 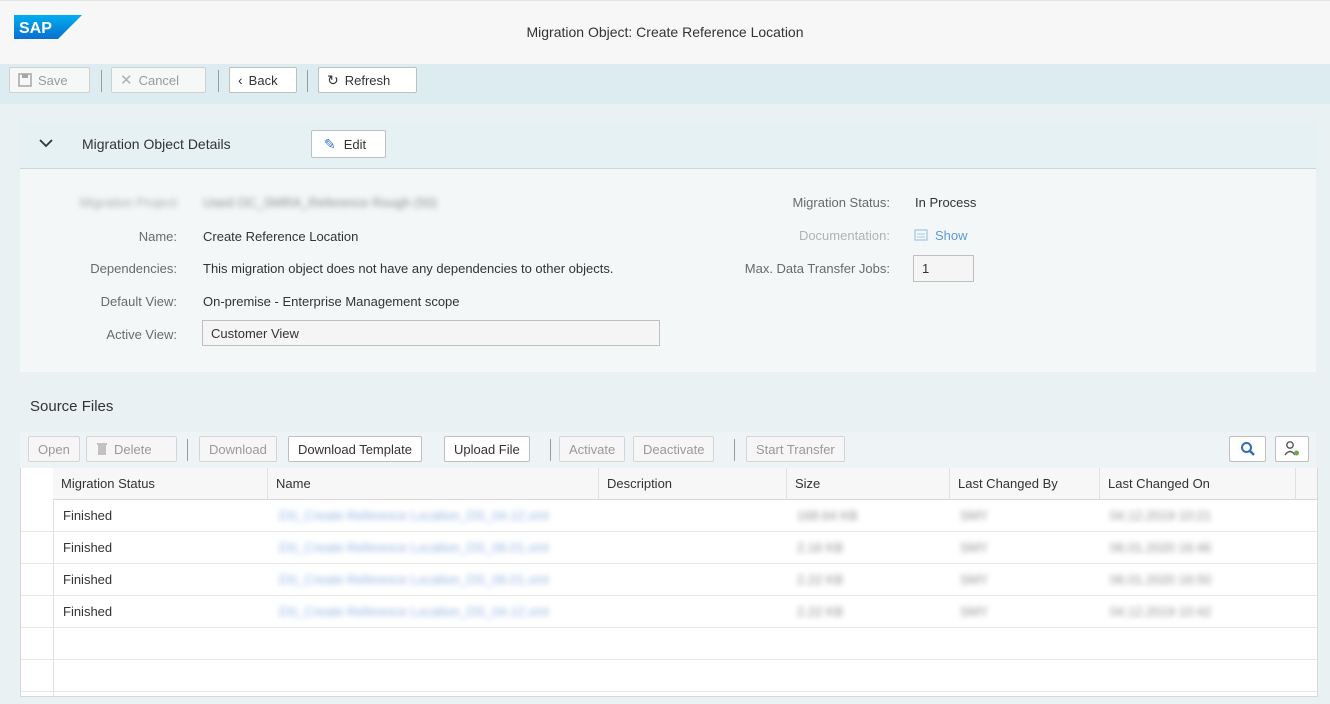 What do you see at coordinates (53, 80) in the screenshot?
I see `save-label: Save` at bounding box center [53, 80].